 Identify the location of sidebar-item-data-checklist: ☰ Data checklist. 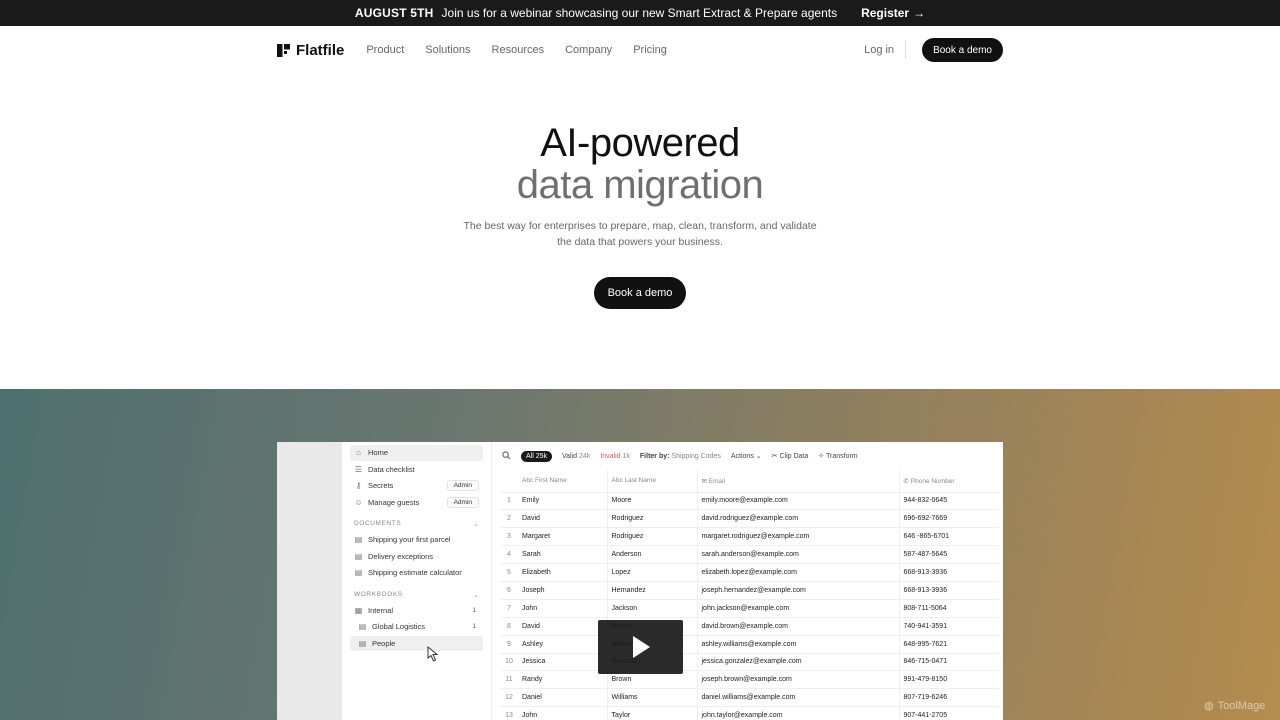
(416, 470).